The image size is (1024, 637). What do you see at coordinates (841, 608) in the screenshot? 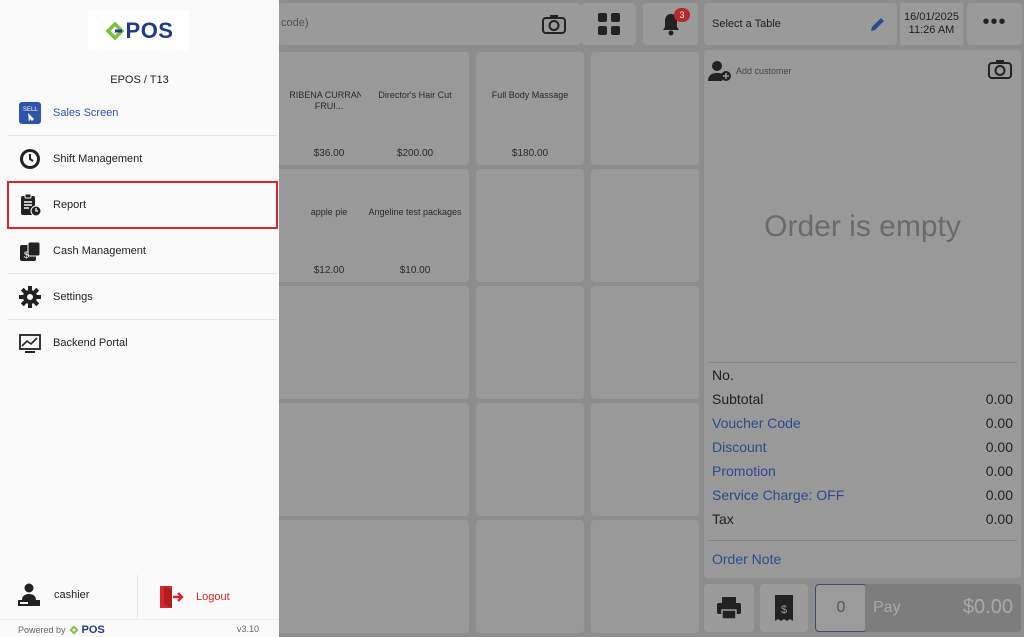
I see `quantity-input: 0` at bounding box center [841, 608].